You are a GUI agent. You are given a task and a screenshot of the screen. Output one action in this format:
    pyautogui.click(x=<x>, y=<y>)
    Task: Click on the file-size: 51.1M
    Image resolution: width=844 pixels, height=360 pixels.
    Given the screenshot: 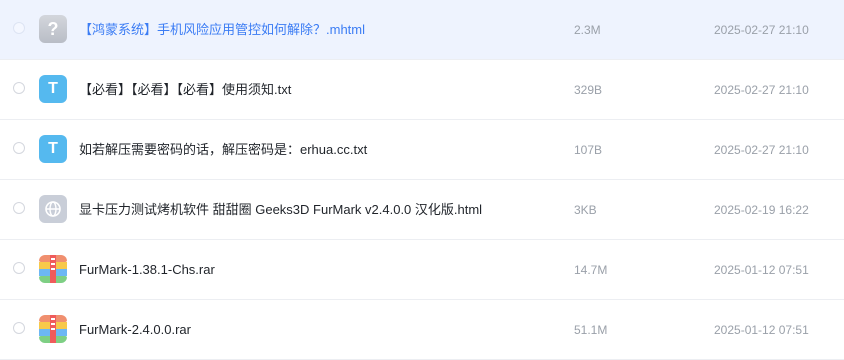 What is the action you would take?
    pyautogui.click(x=591, y=330)
    